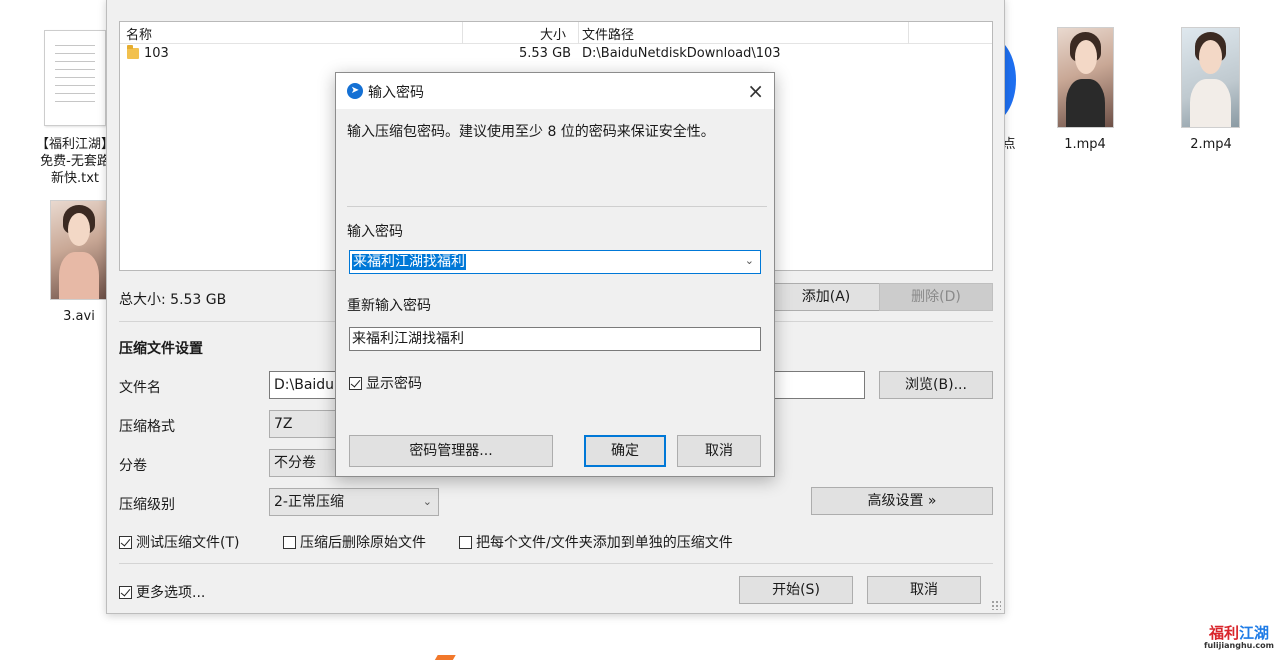  What do you see at coordinates (555, 339) in the screenshot?
I see `reenter-password-input: 来福利江湖找福利` at bounding box center [555, 339].